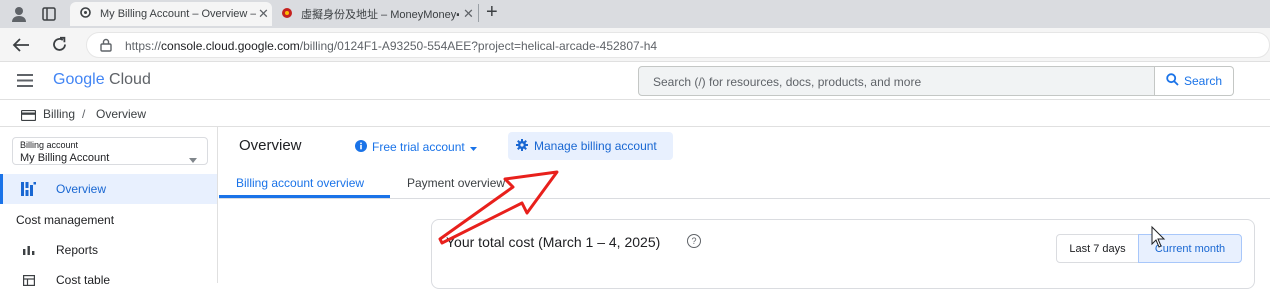 This screenshot has height=294, width=1270. What do you see at coordinates (85, 14) in the screenshot?
I see `gear-favicon-icon` at bounding box center [85, 14].